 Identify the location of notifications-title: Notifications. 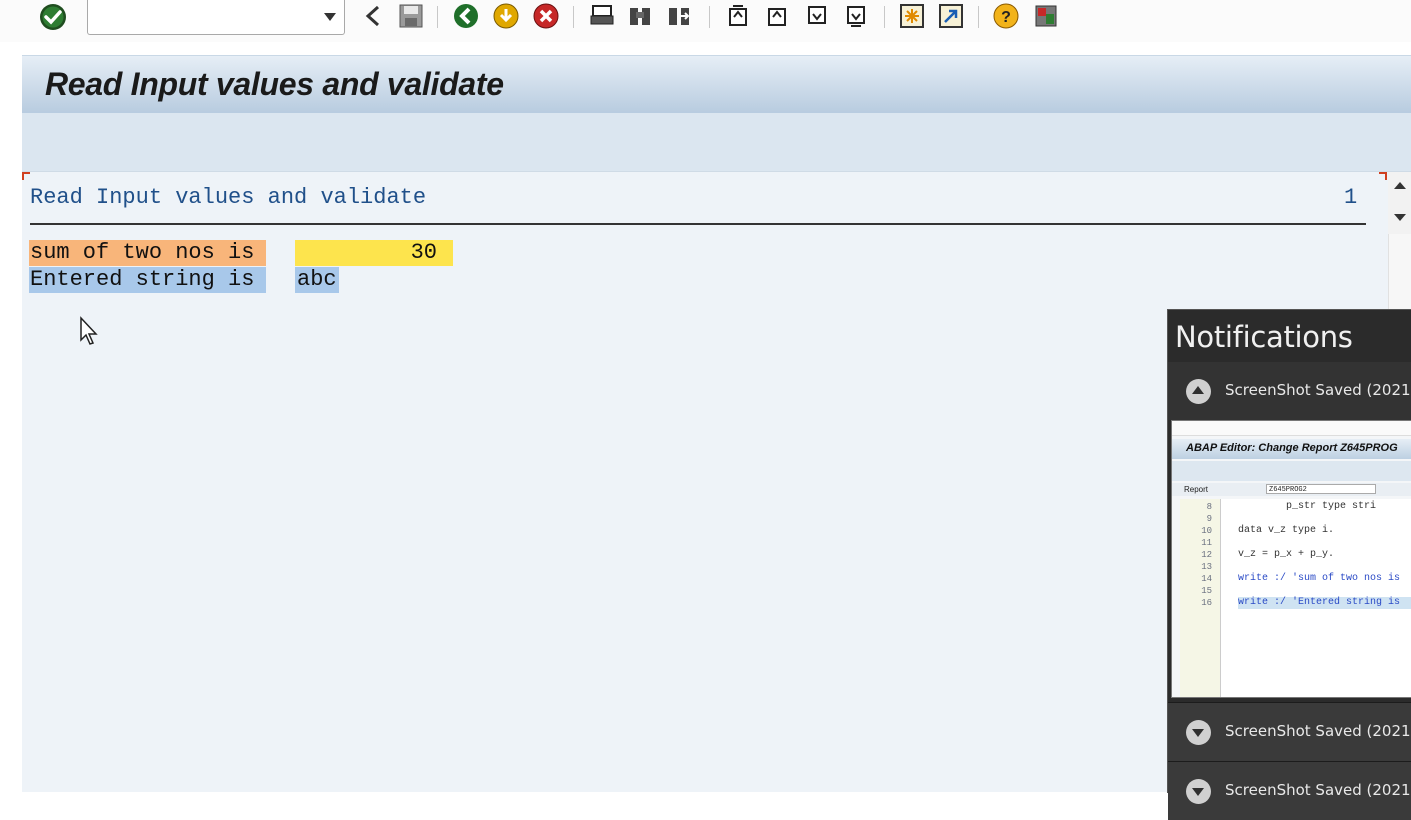
(1264, 337).